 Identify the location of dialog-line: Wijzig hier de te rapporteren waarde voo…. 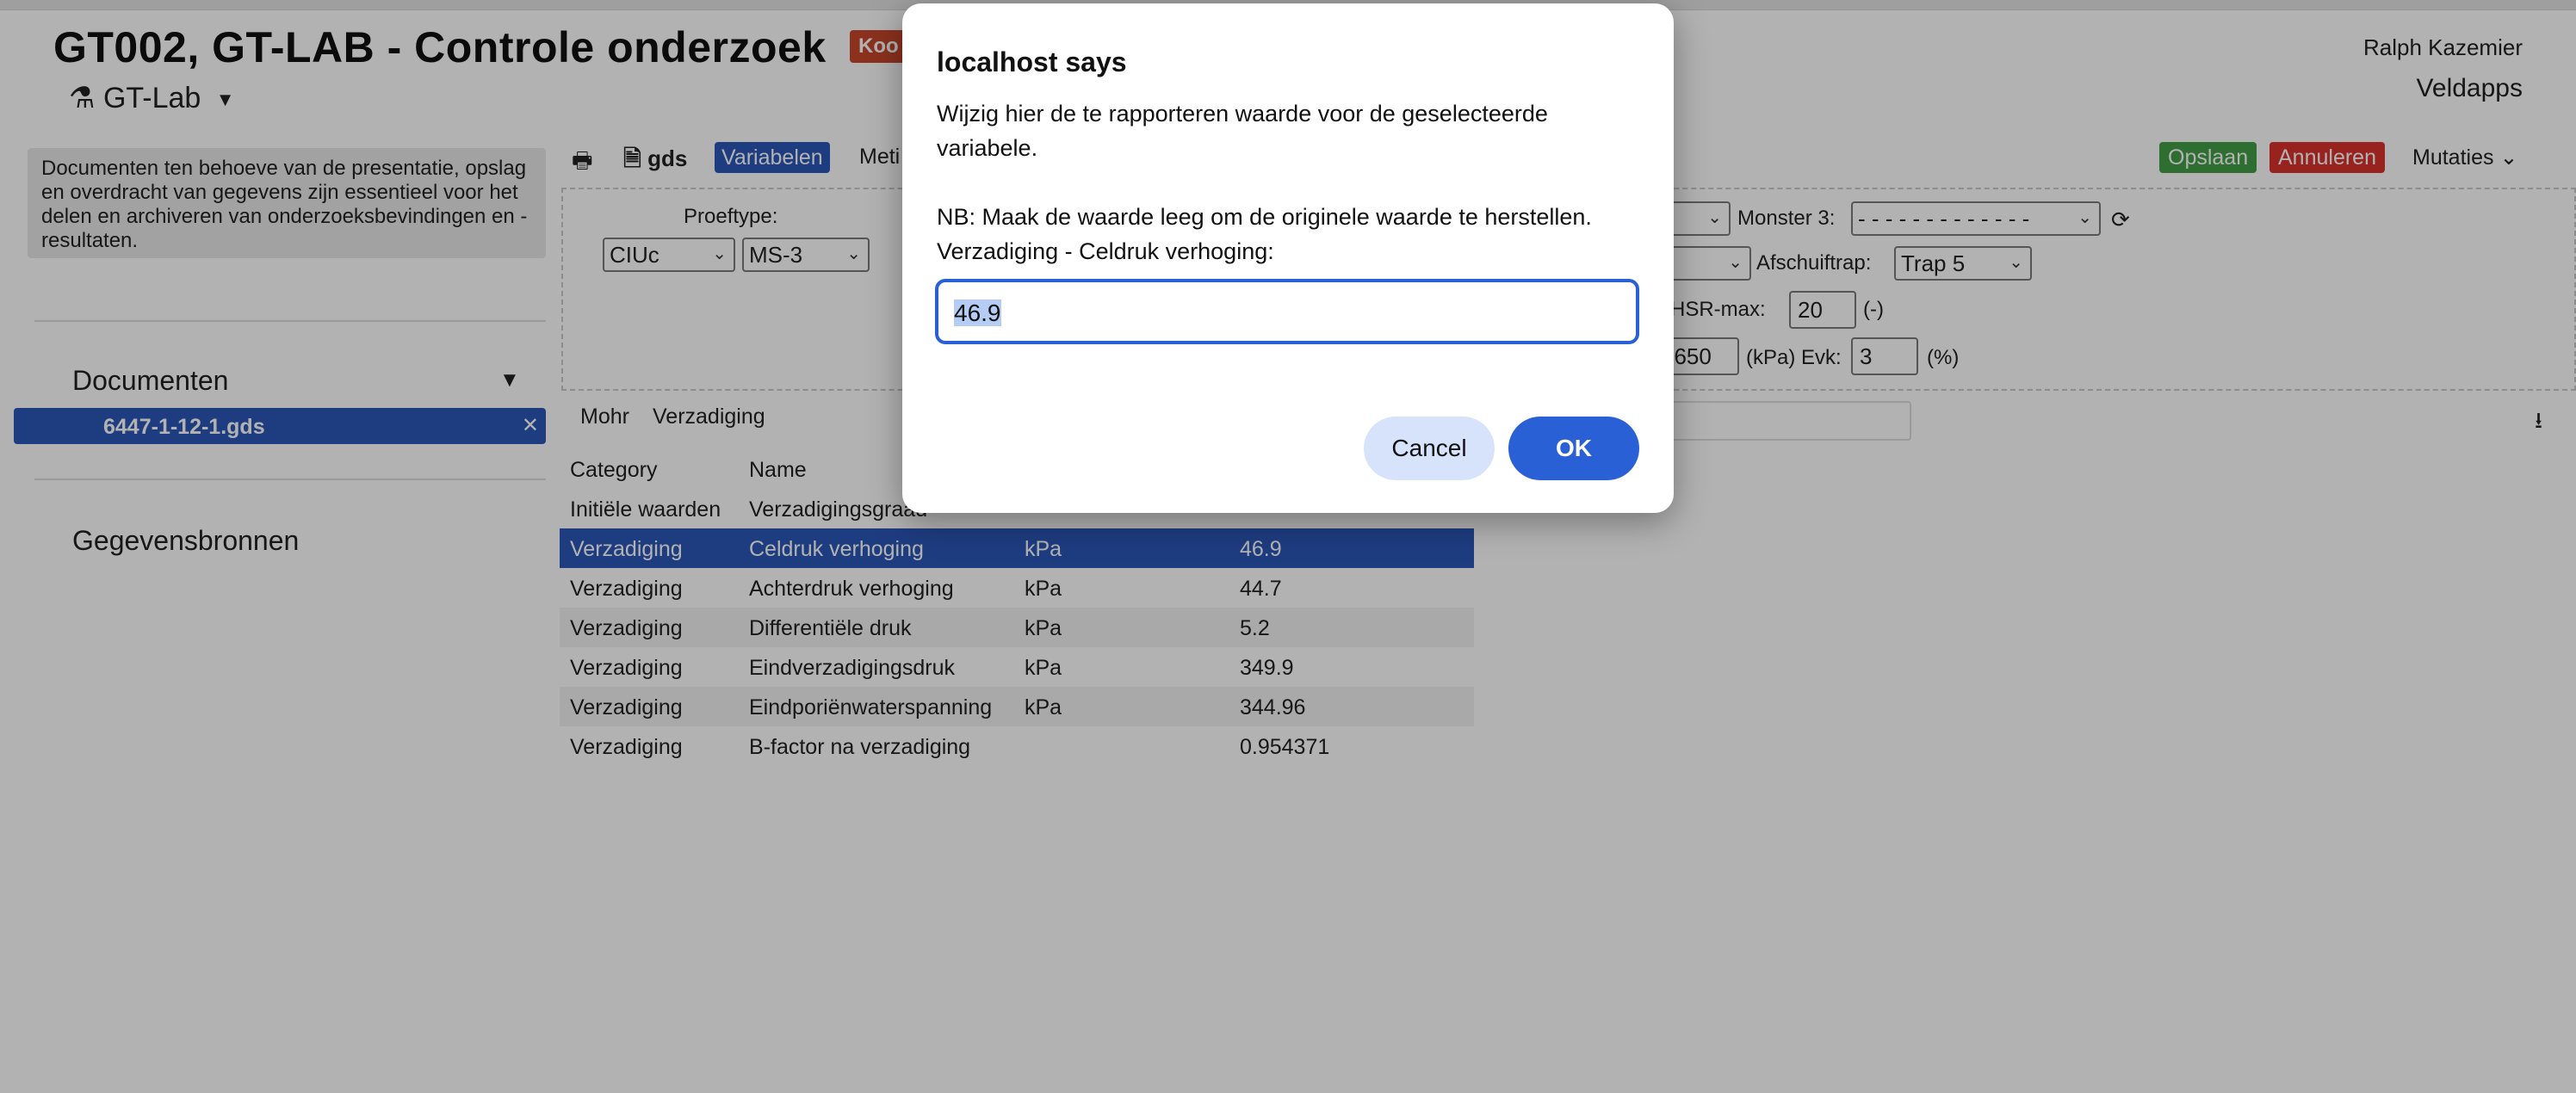
(1242, 131).